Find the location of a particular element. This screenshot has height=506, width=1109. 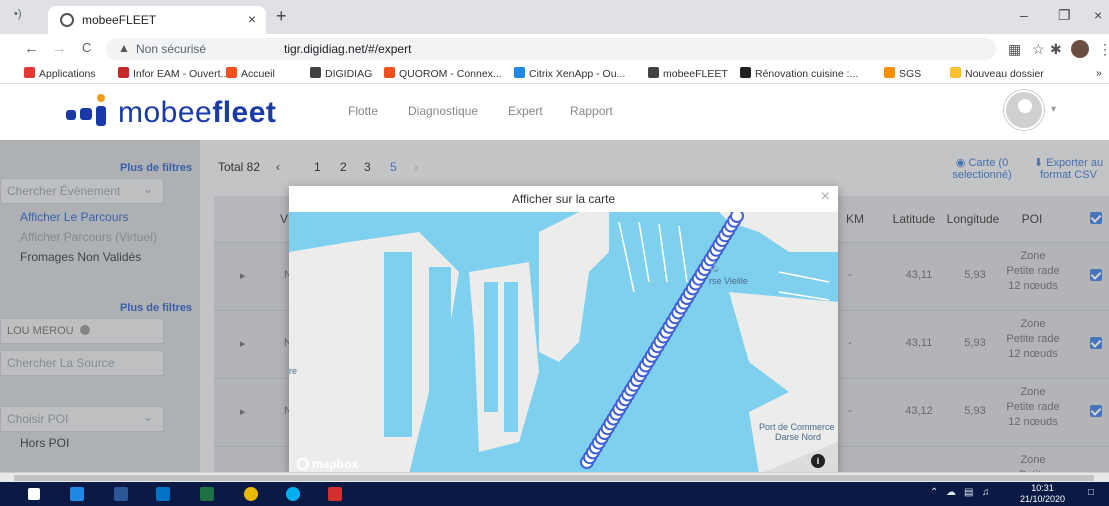

taskbar-clock: 10:31 21/10/2020 is located at coordinates (1042, 494).